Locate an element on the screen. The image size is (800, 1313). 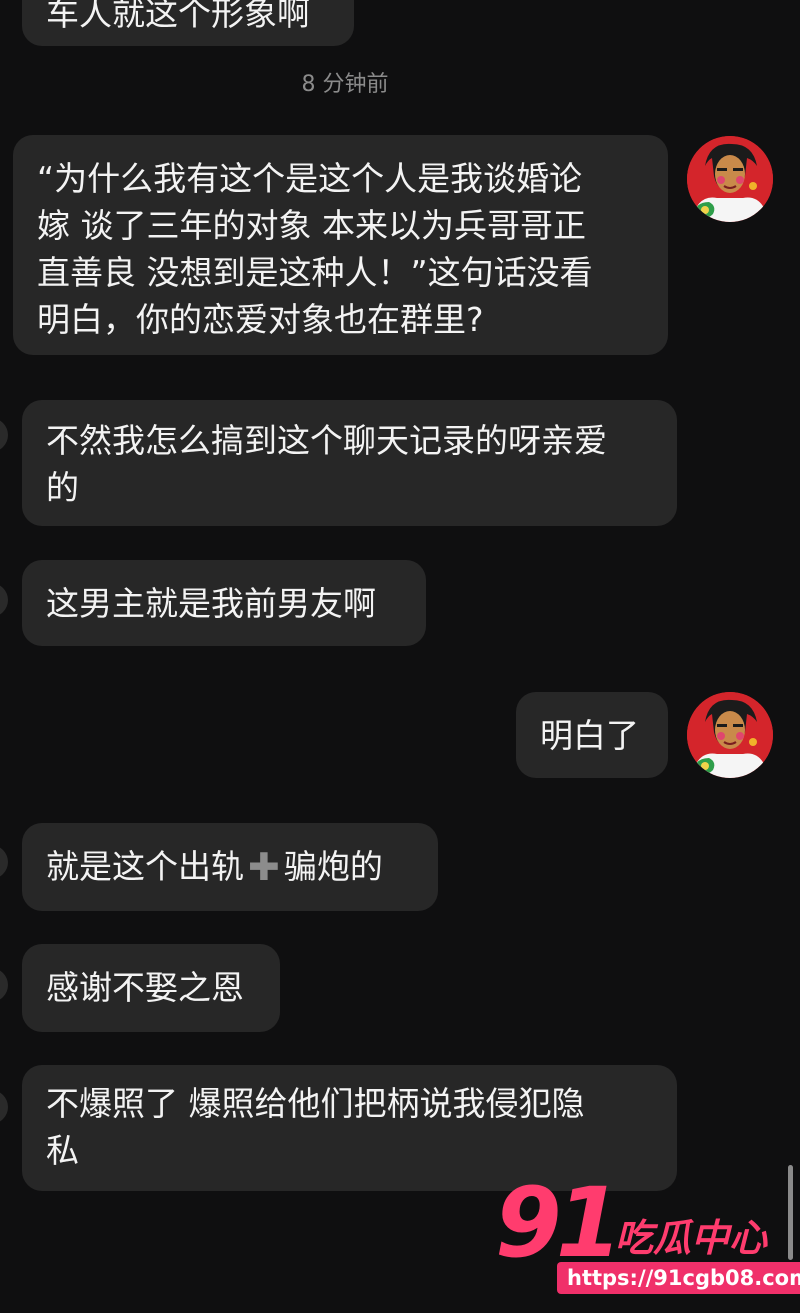
watermark-name: 吃瓜中心 is located at coordinates (691, 1238).